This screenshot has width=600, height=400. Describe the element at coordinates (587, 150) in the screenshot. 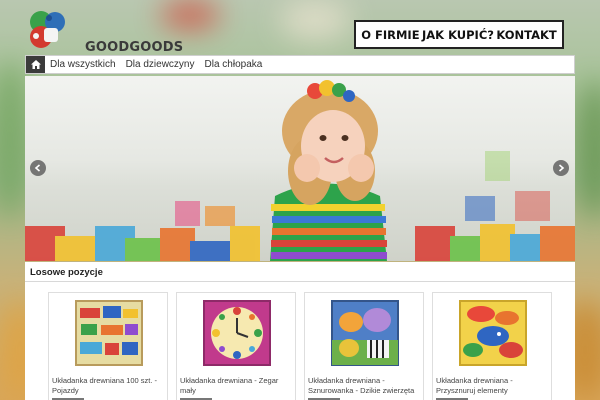

I see `background-blur` at that location.